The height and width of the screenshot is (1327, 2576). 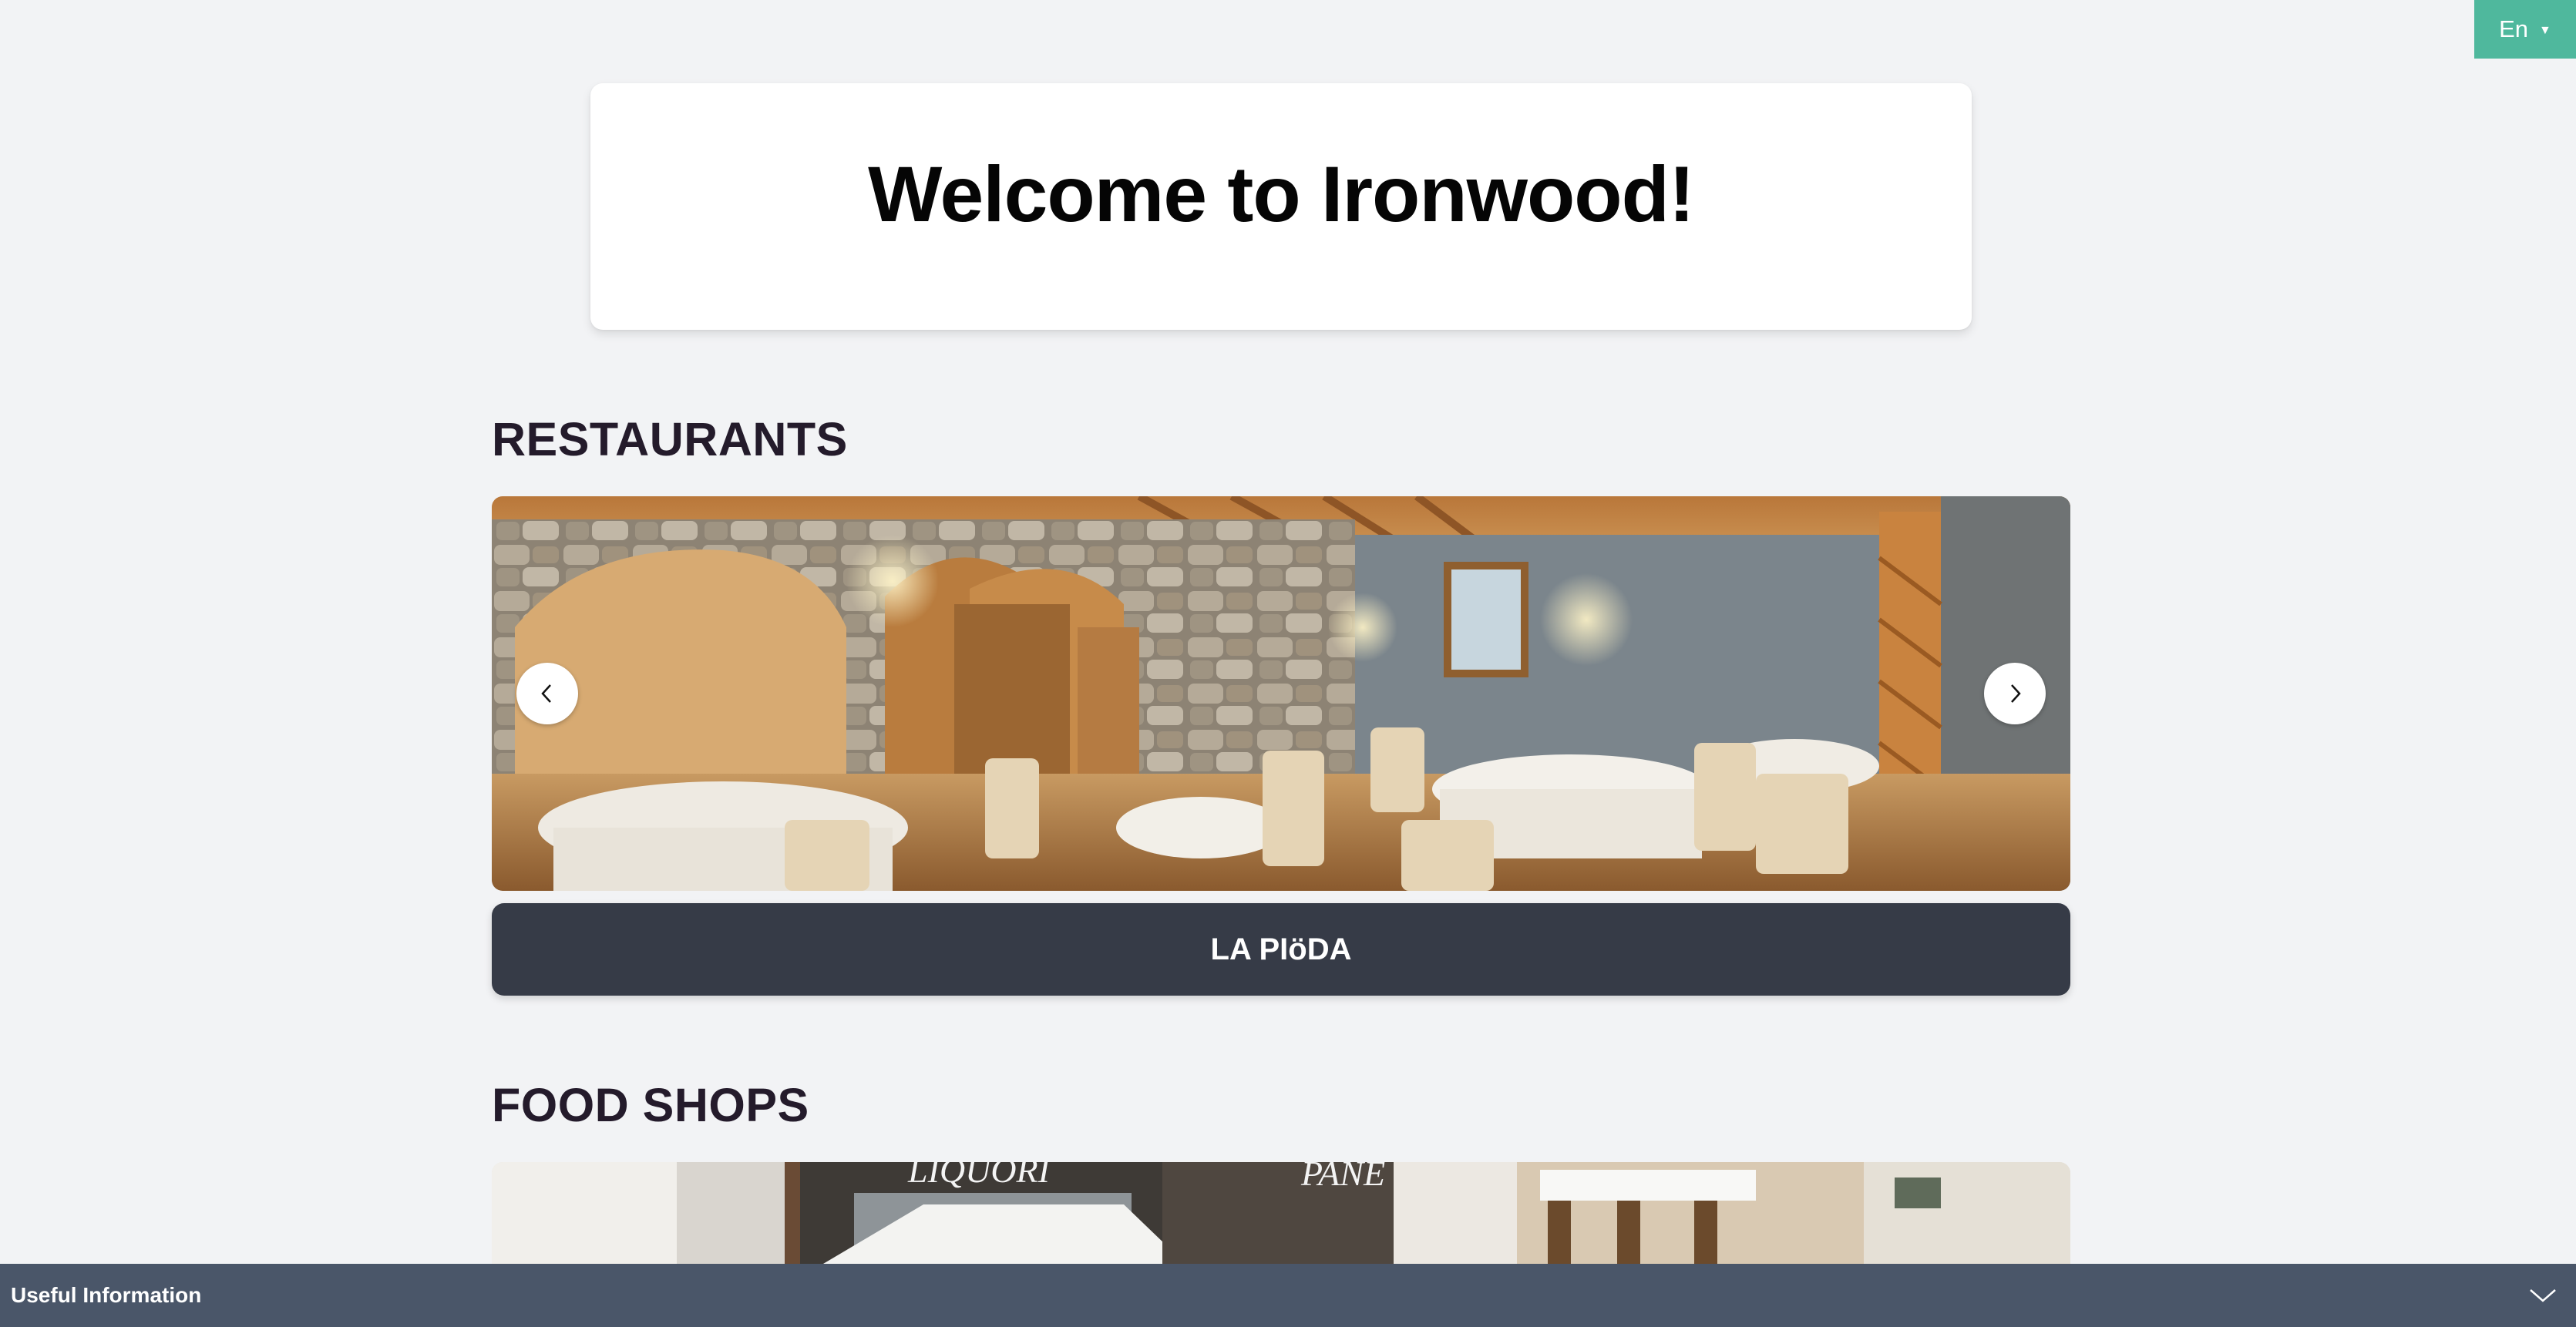 I want to click on chevron-down-icon, so click(x=2543, y=1295).